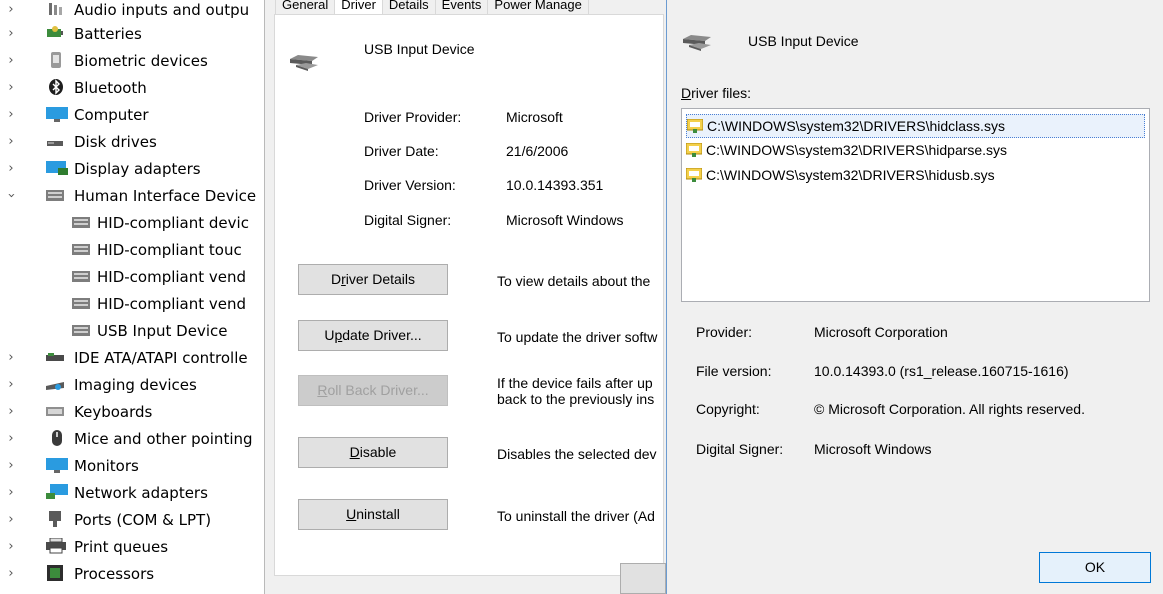  What do you see at coordinates (141, 492) in the screenshot?
I see `tree-item-label: Network adapters` at bounding box center [141, 492].